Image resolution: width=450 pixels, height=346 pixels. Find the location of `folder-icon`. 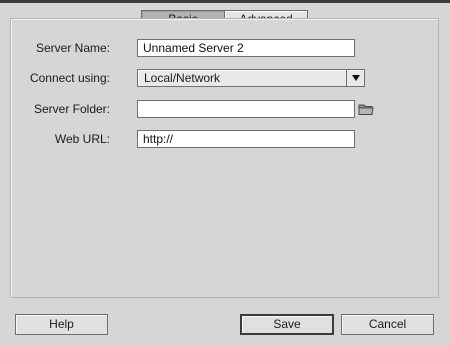

folder-icon is located at coordinates (366, 109).